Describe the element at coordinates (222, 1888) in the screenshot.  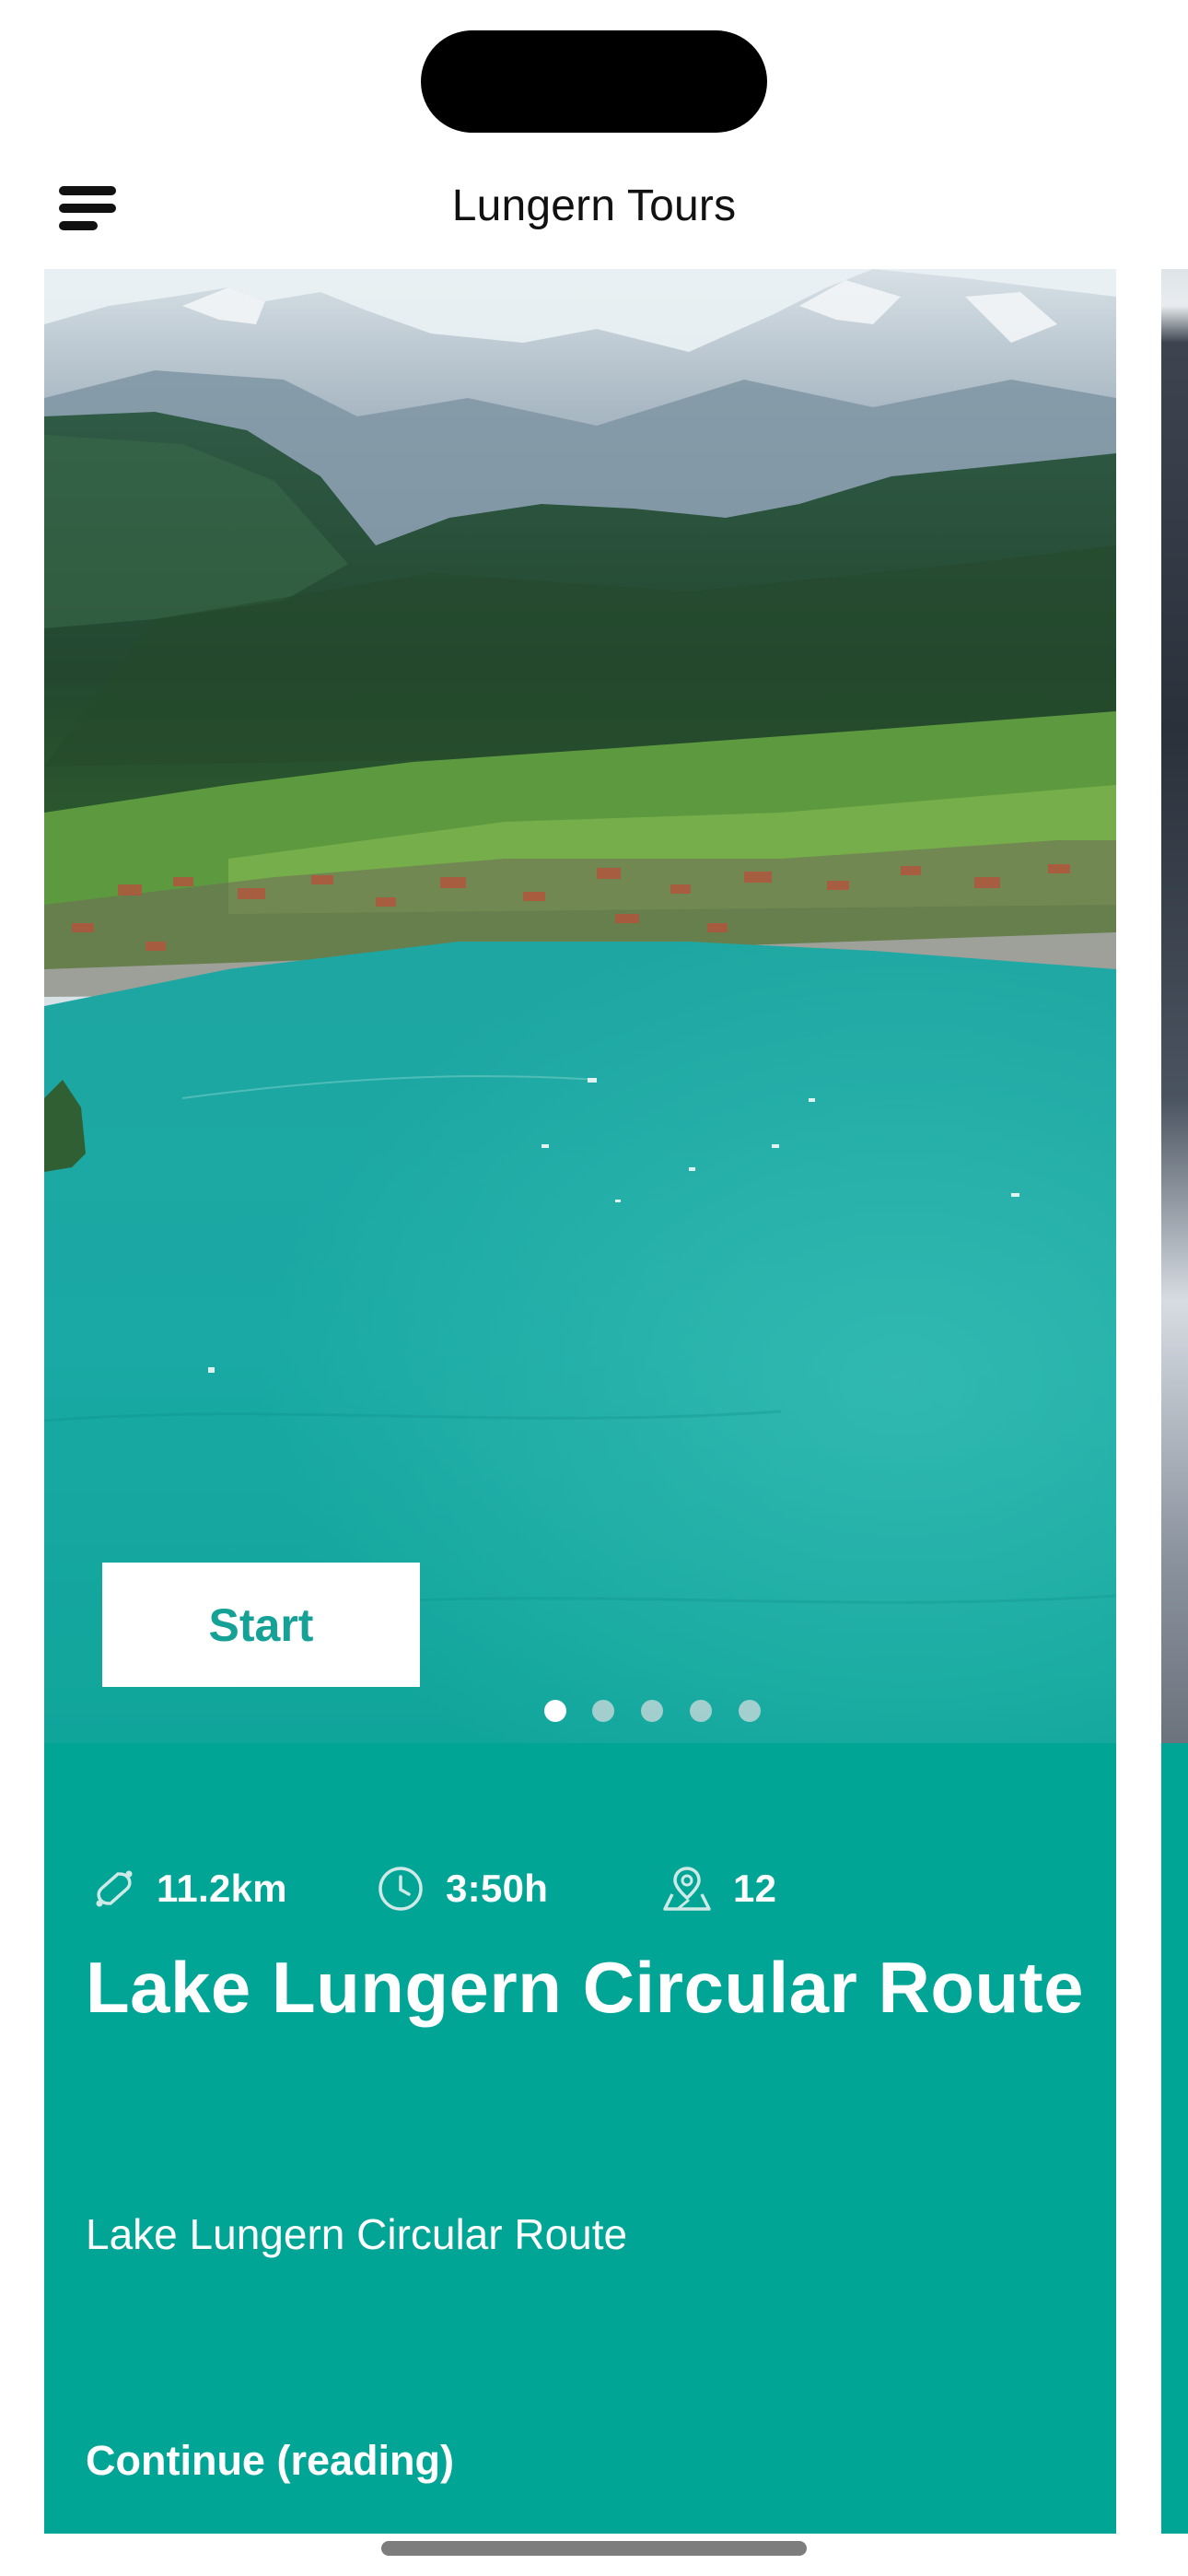
I see `distance-value: 11.2km` at that location.